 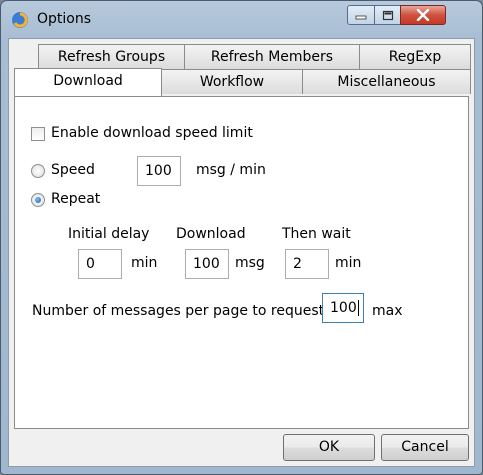 I want to click on maximize-icon, so click(x=387, y=15).